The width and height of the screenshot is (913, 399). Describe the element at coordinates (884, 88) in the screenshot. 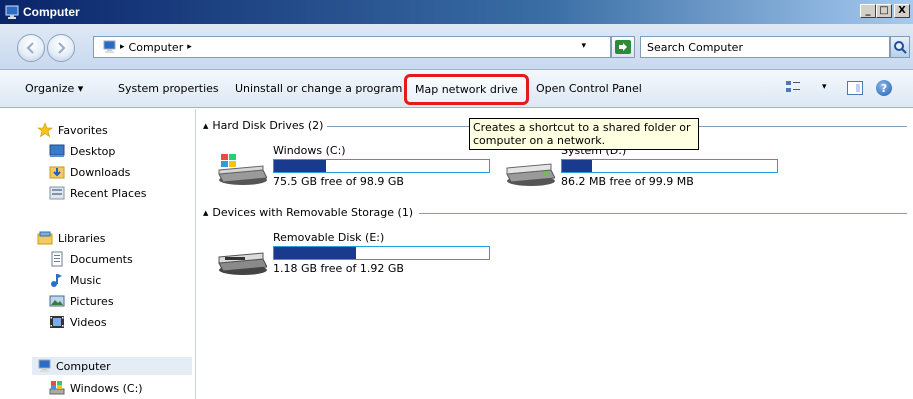

I see `help-icon: ?` at that location.